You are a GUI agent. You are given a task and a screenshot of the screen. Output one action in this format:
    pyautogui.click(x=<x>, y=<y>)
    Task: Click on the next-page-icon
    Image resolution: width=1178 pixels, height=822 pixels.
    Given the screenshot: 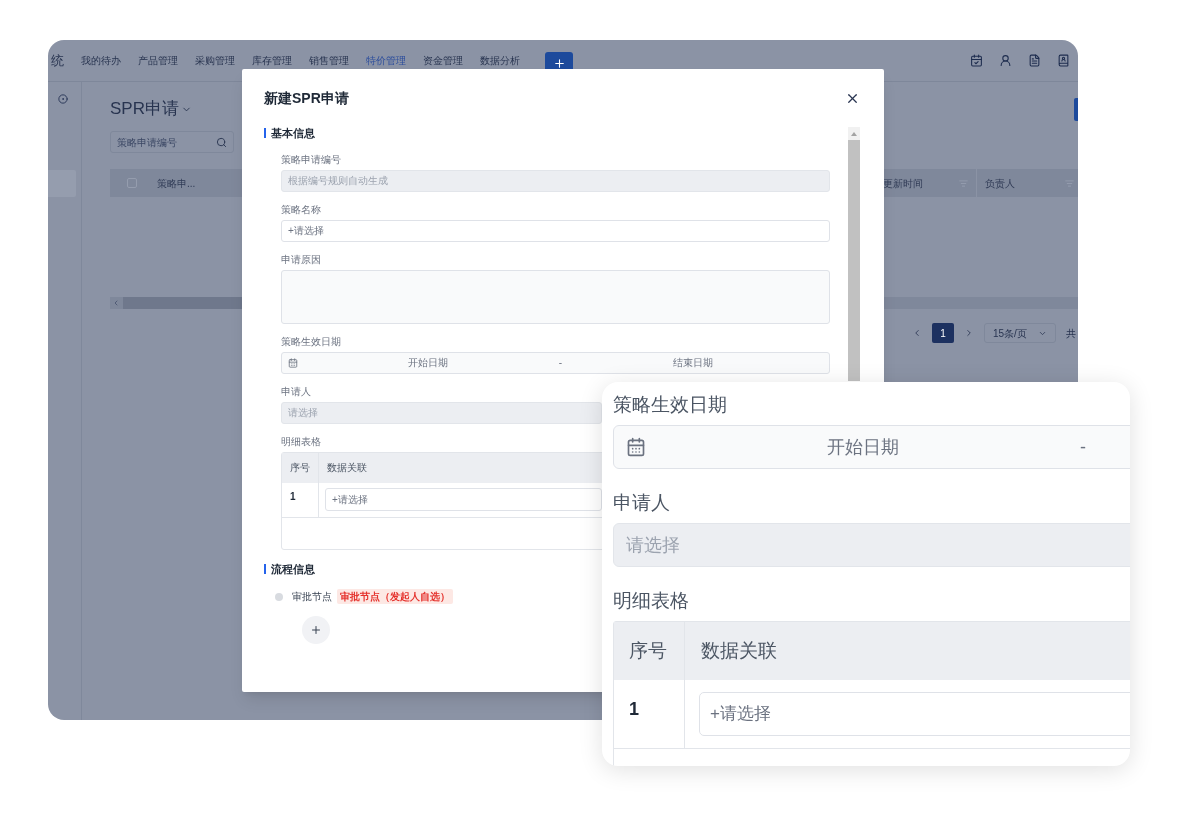 What is the action you would take?
    pyautogui.click(x=969, y=333)
    